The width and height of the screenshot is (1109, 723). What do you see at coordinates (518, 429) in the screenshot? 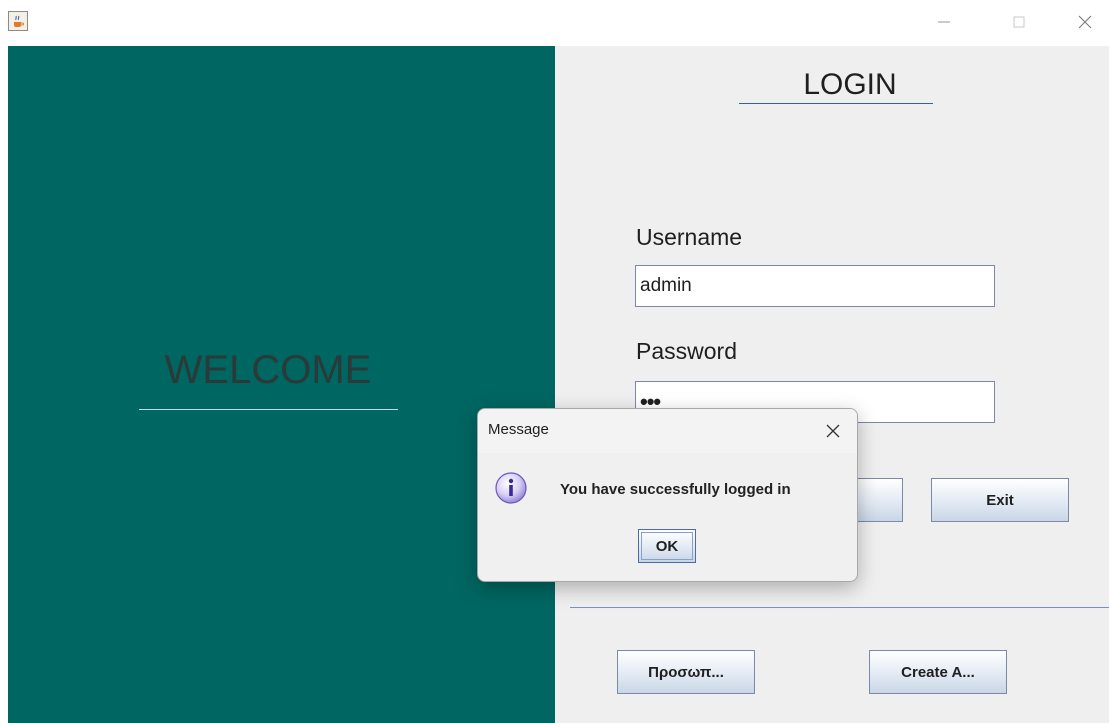
I see `dialog-title: Message` at bounding box center [518, 429].